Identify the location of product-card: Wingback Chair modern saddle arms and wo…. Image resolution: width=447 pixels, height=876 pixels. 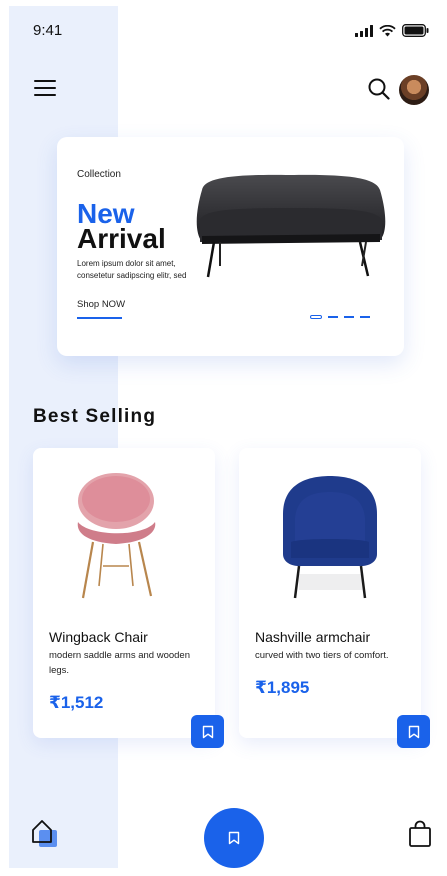
(128, 598).